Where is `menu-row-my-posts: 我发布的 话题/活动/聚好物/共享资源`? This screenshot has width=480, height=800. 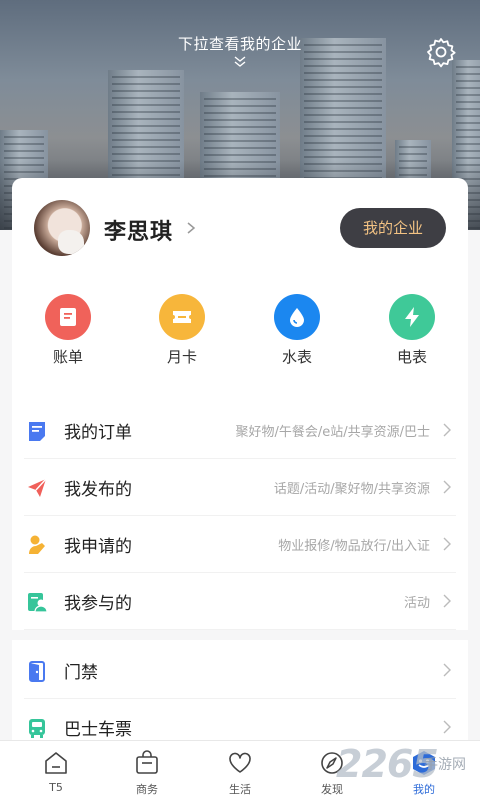 menu-row-my-posts: 我发布的 话题/活动/聚好物/共享资源 is located at coordinates (240, 487).